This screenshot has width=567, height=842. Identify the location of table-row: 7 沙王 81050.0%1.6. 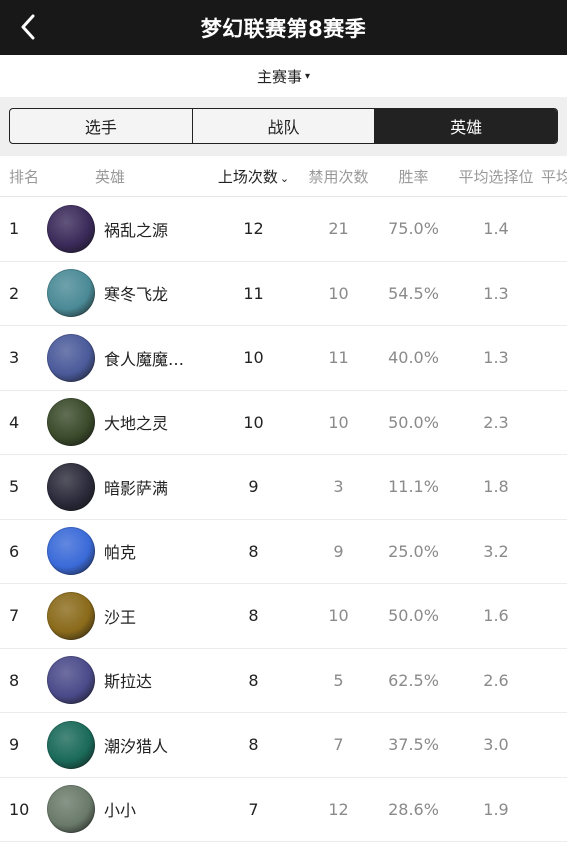
(283, 616).